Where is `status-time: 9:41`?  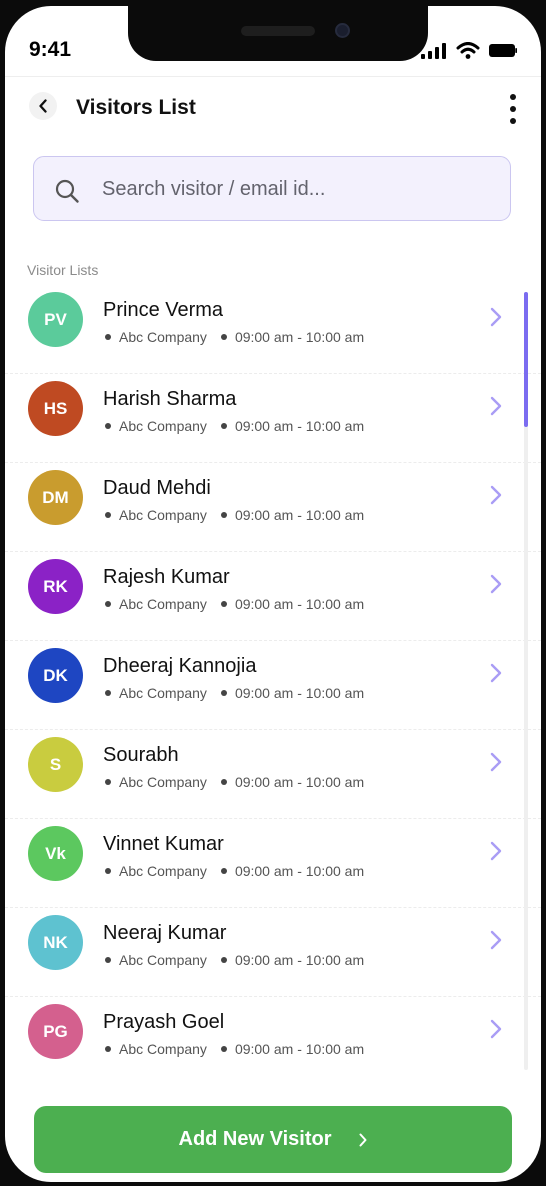 status-time: 9:41 is located at coordinates (50, 49).